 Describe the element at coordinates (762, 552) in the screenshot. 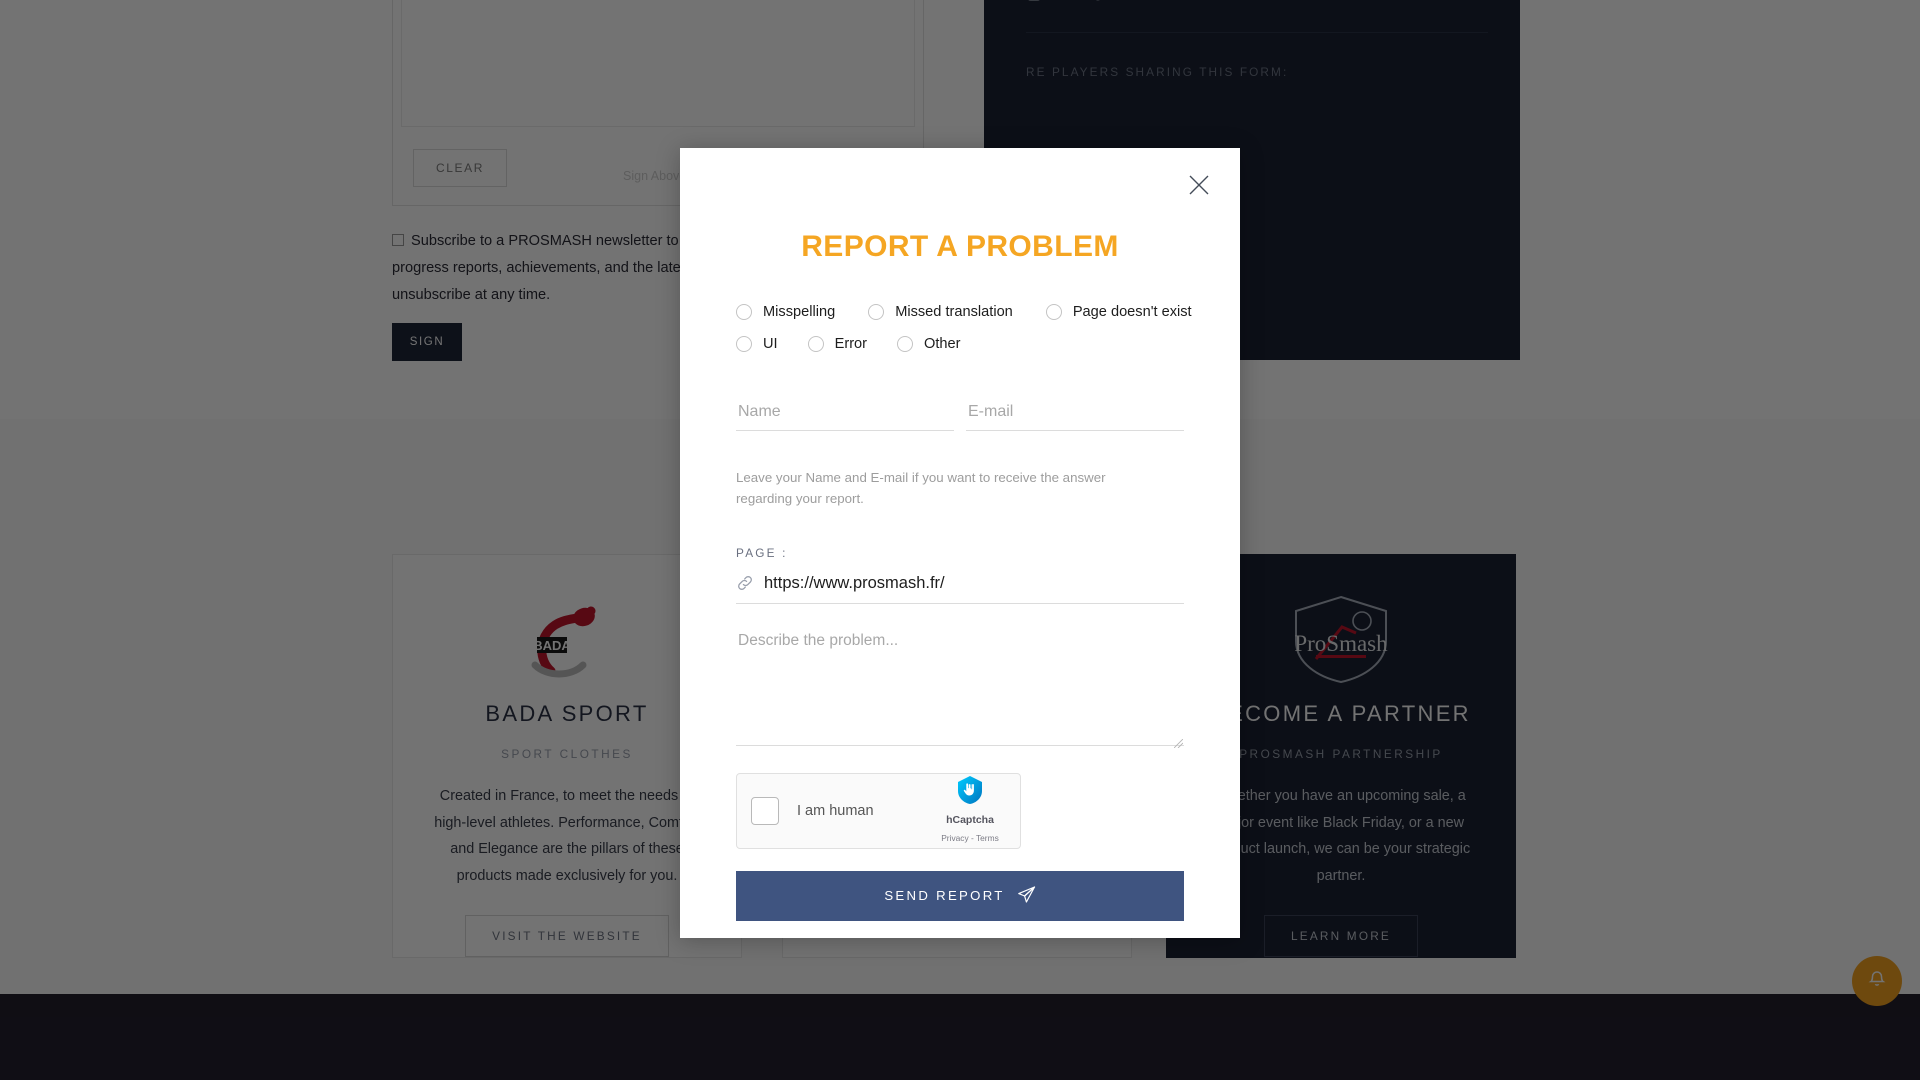

I see `page-section-label: PAGE :` at that location.